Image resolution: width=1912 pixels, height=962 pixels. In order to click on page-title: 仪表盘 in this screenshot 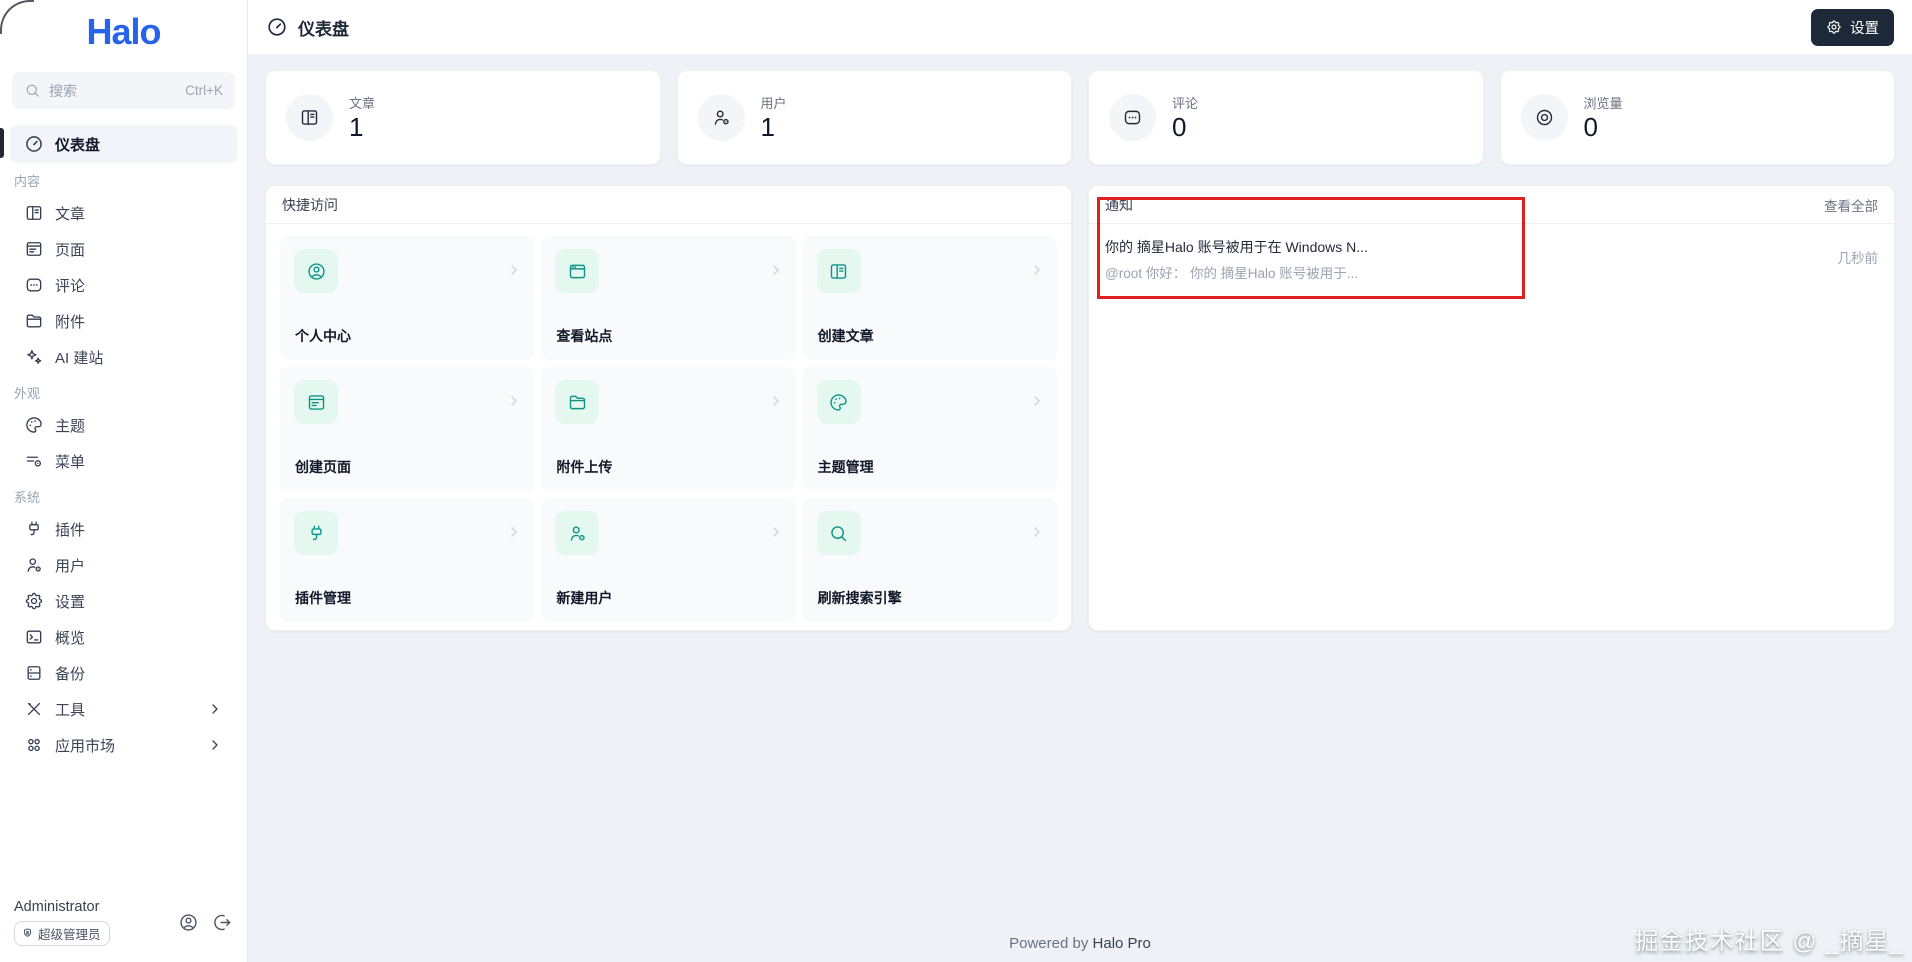, I will do `click(307, 27)`.